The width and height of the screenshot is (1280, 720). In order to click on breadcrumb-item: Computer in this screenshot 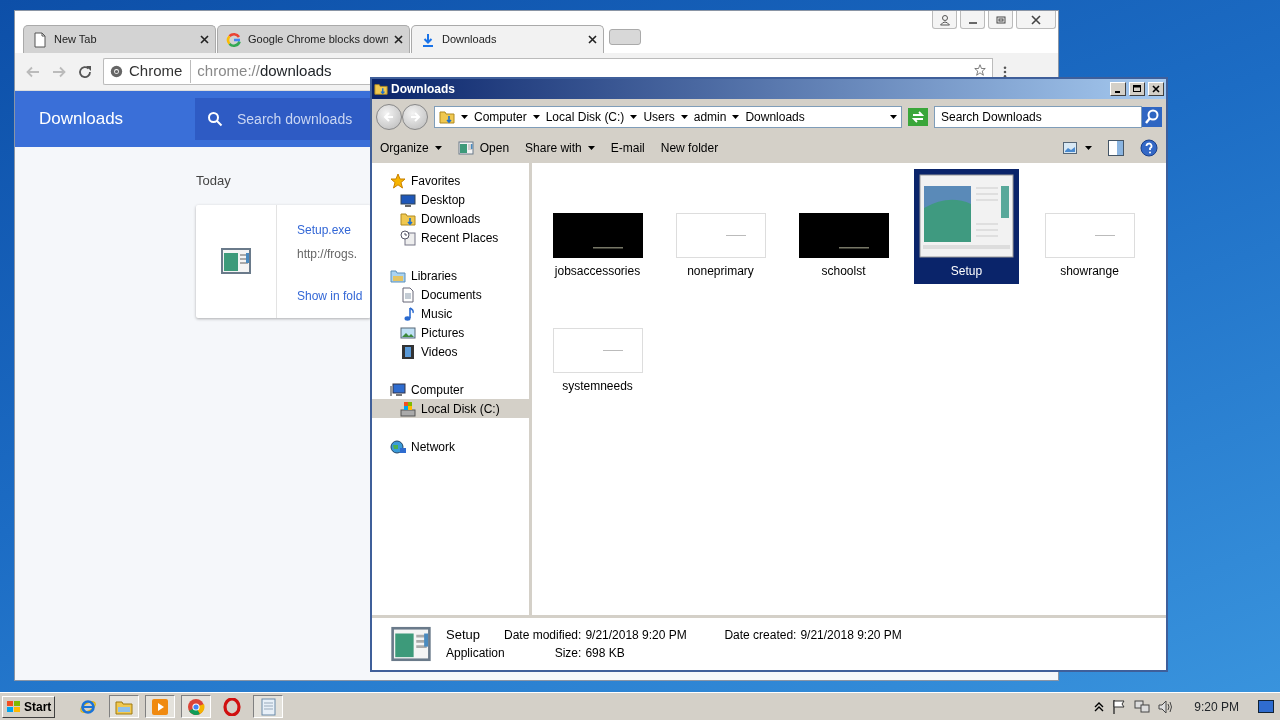, I will do `click(500, 117)`.